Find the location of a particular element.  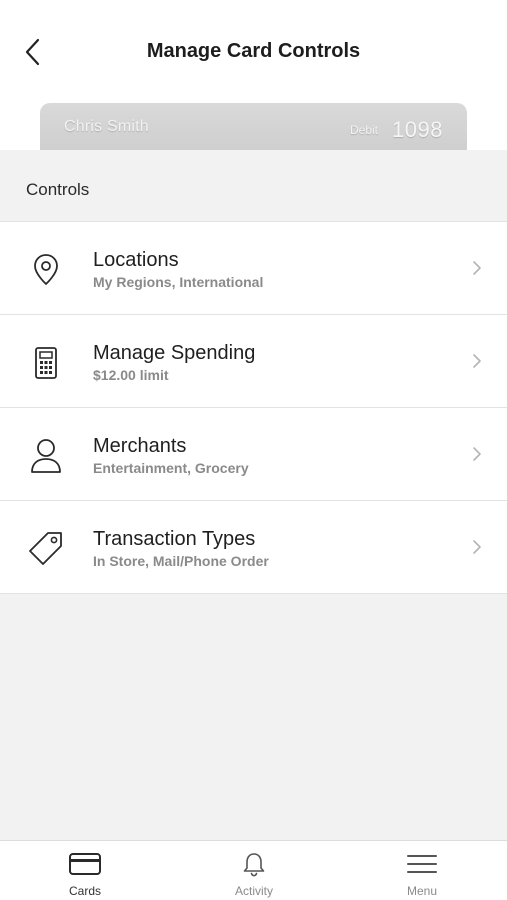

control-row-locations: Locations My Regions, International is located at coordinates (253, 268).